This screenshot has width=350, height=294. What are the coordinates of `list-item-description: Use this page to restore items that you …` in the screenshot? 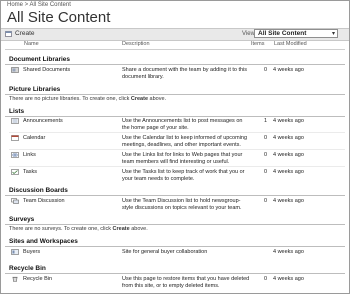 It's located at (186, 282).